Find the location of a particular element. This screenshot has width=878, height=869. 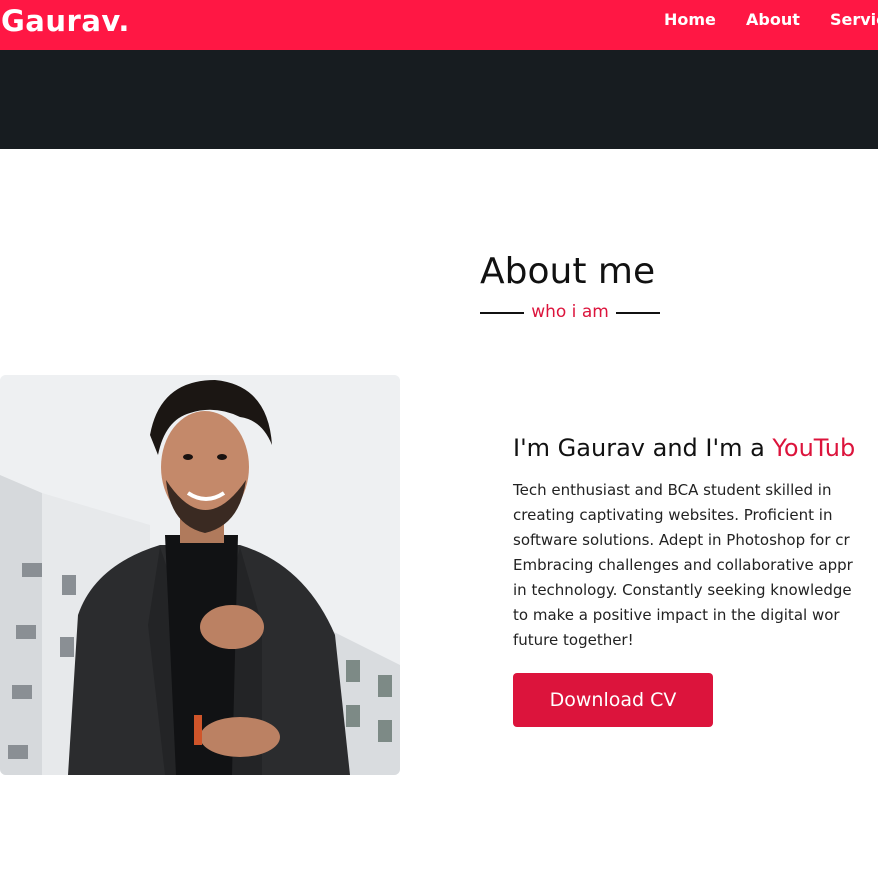

bio-line: future together! is located at coordinates (573, 640).